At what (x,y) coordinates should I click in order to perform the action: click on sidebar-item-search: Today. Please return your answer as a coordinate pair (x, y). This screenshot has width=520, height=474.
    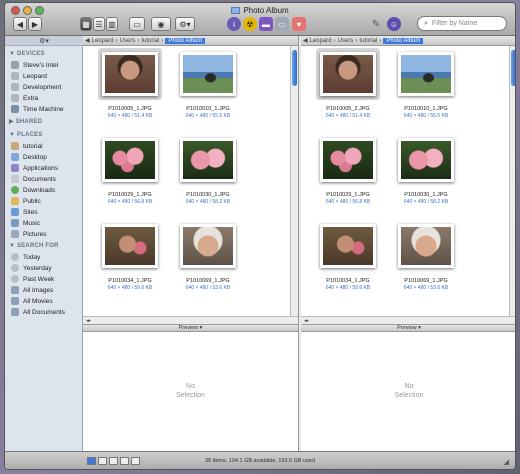
    Looking at the image, I should click on (25, 257).